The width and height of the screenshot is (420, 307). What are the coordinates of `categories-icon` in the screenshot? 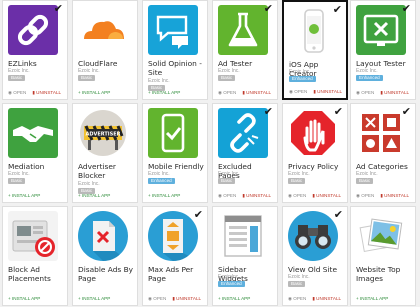 It's located at (381, 133).